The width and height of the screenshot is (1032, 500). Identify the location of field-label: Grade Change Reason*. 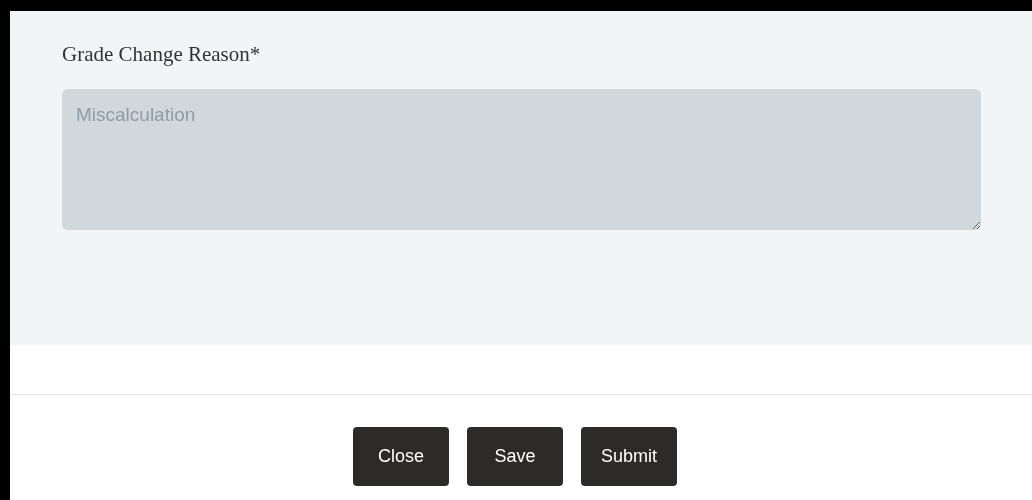
(161, 54).